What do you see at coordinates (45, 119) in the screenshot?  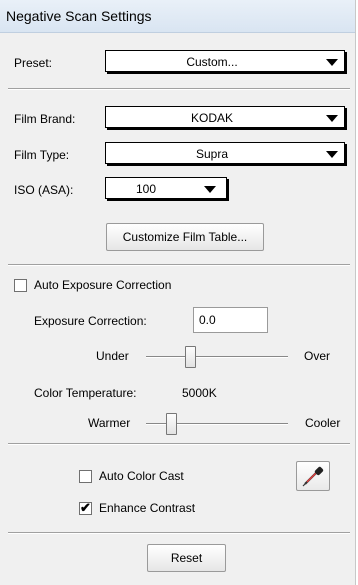 I see `film-brand-label: Film Brand:` at bounding box center [45, 119].